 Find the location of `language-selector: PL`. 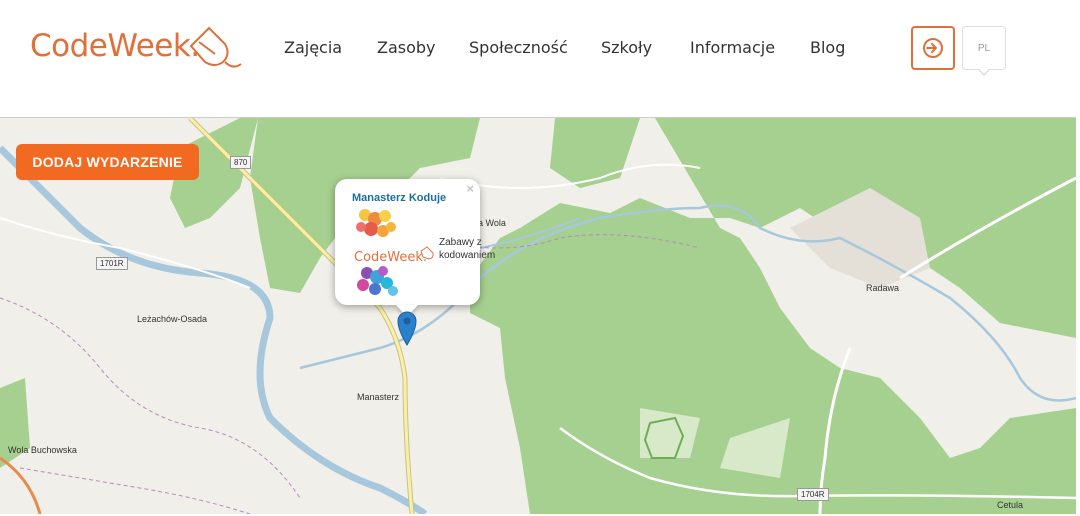

language-selector: PL is located at coordinates (984, 48).